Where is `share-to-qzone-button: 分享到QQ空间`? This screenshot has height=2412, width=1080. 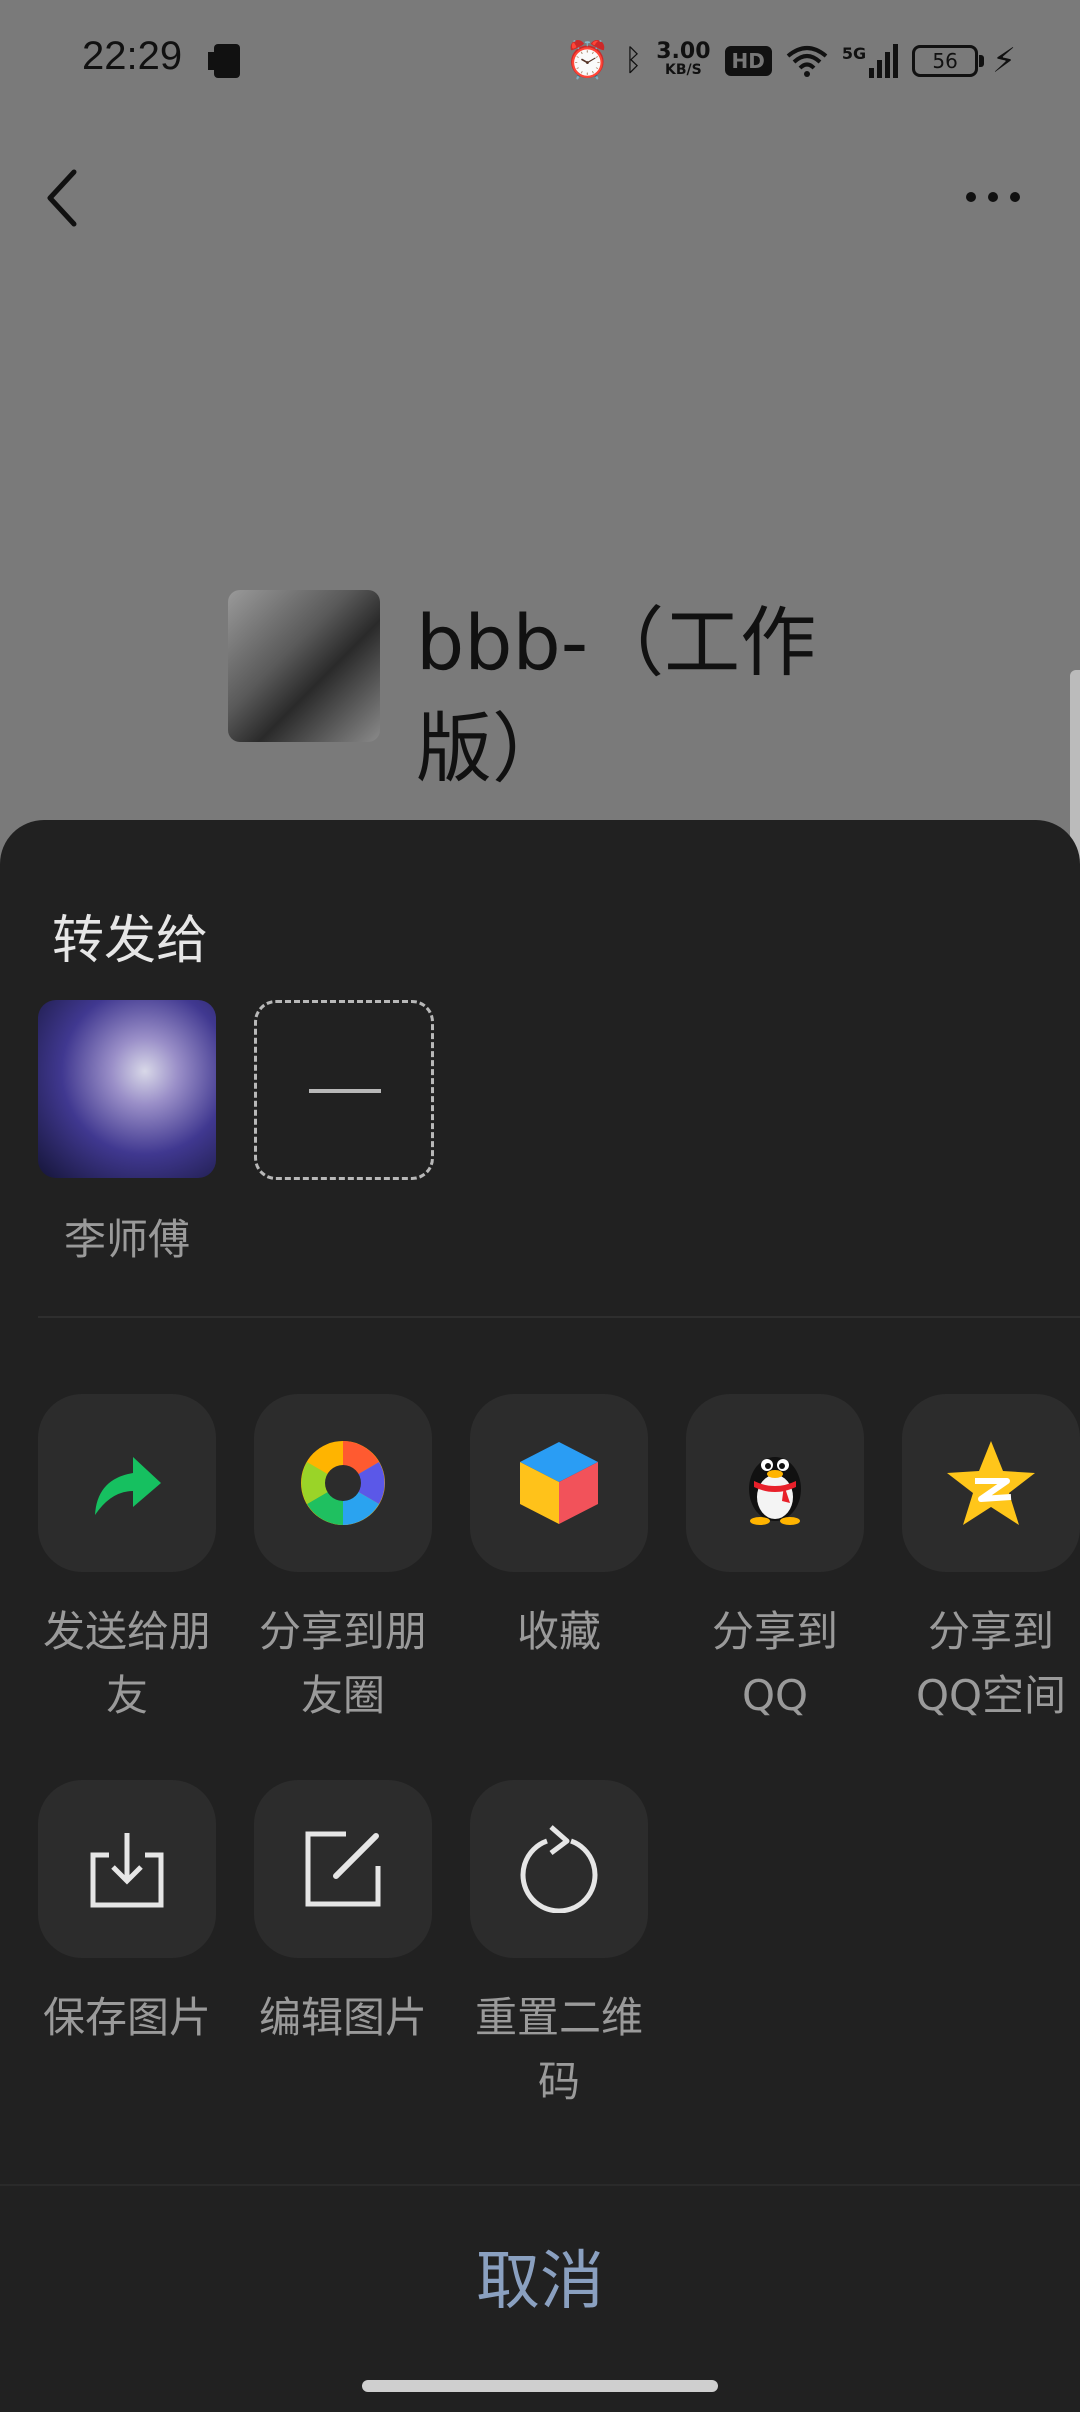
share-to-qzone-button: 分享到QQ空间 is located at coordinates (991, 1561).